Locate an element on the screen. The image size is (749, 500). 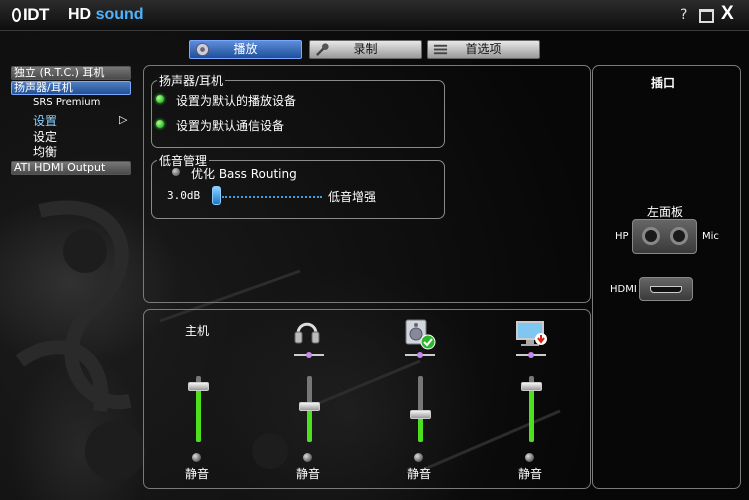
jack-panel-title: 插口 is located at coordinates (663, 83).